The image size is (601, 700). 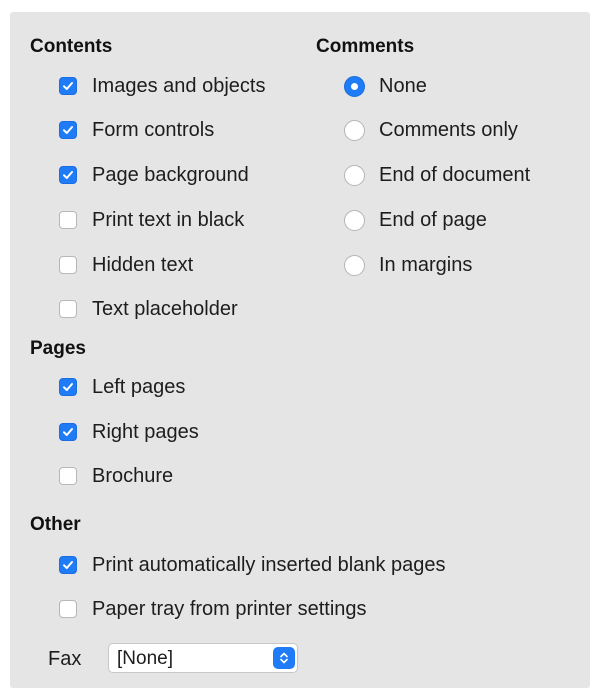 I want to click on checkbox-label: Form controls, so click(x=153, y=129).